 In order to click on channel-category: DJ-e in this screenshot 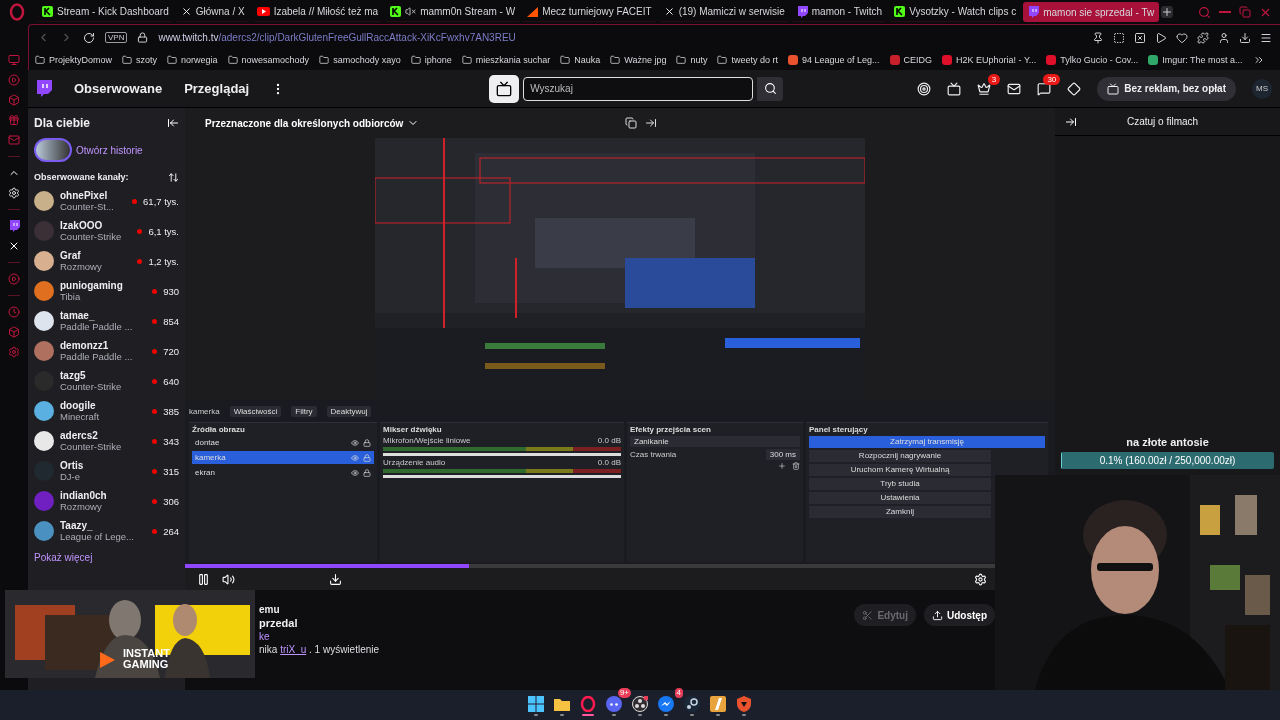, I will do `click(71, 476)`.